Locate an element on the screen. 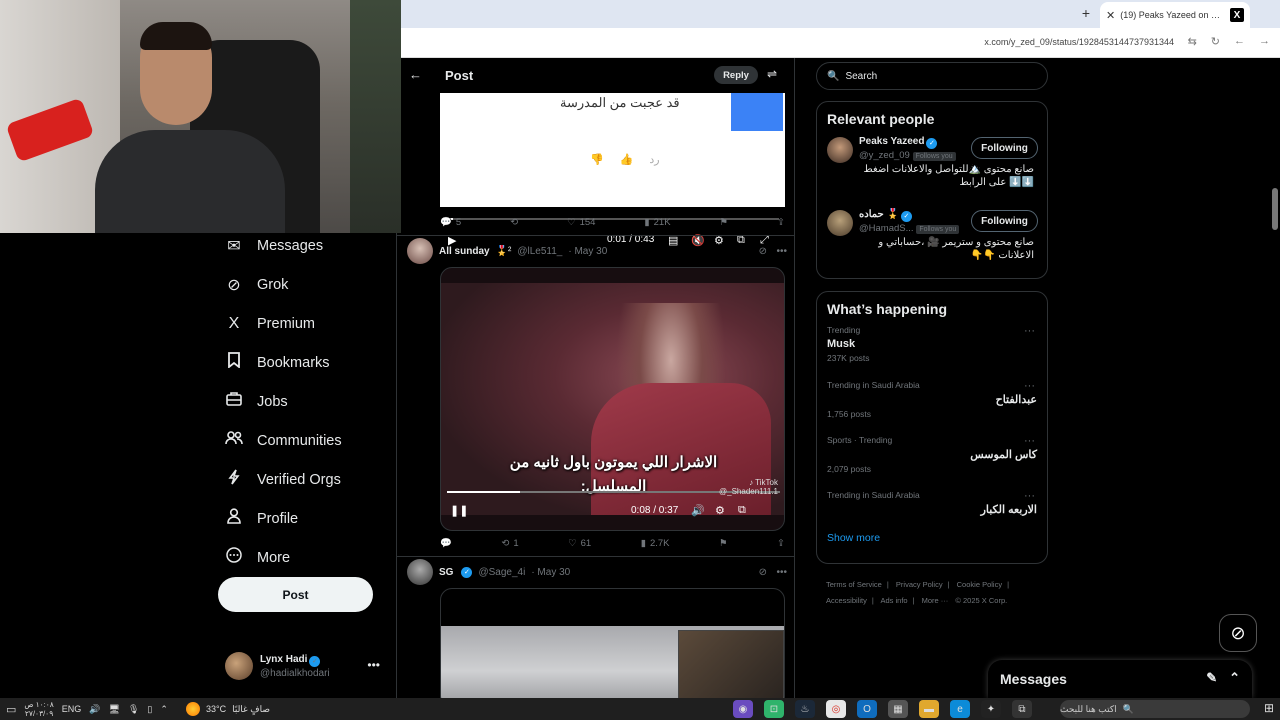 This screenshot has width=1280, height=720. grok-fab-button: ⊘ is located at coordinates (1238, 633).